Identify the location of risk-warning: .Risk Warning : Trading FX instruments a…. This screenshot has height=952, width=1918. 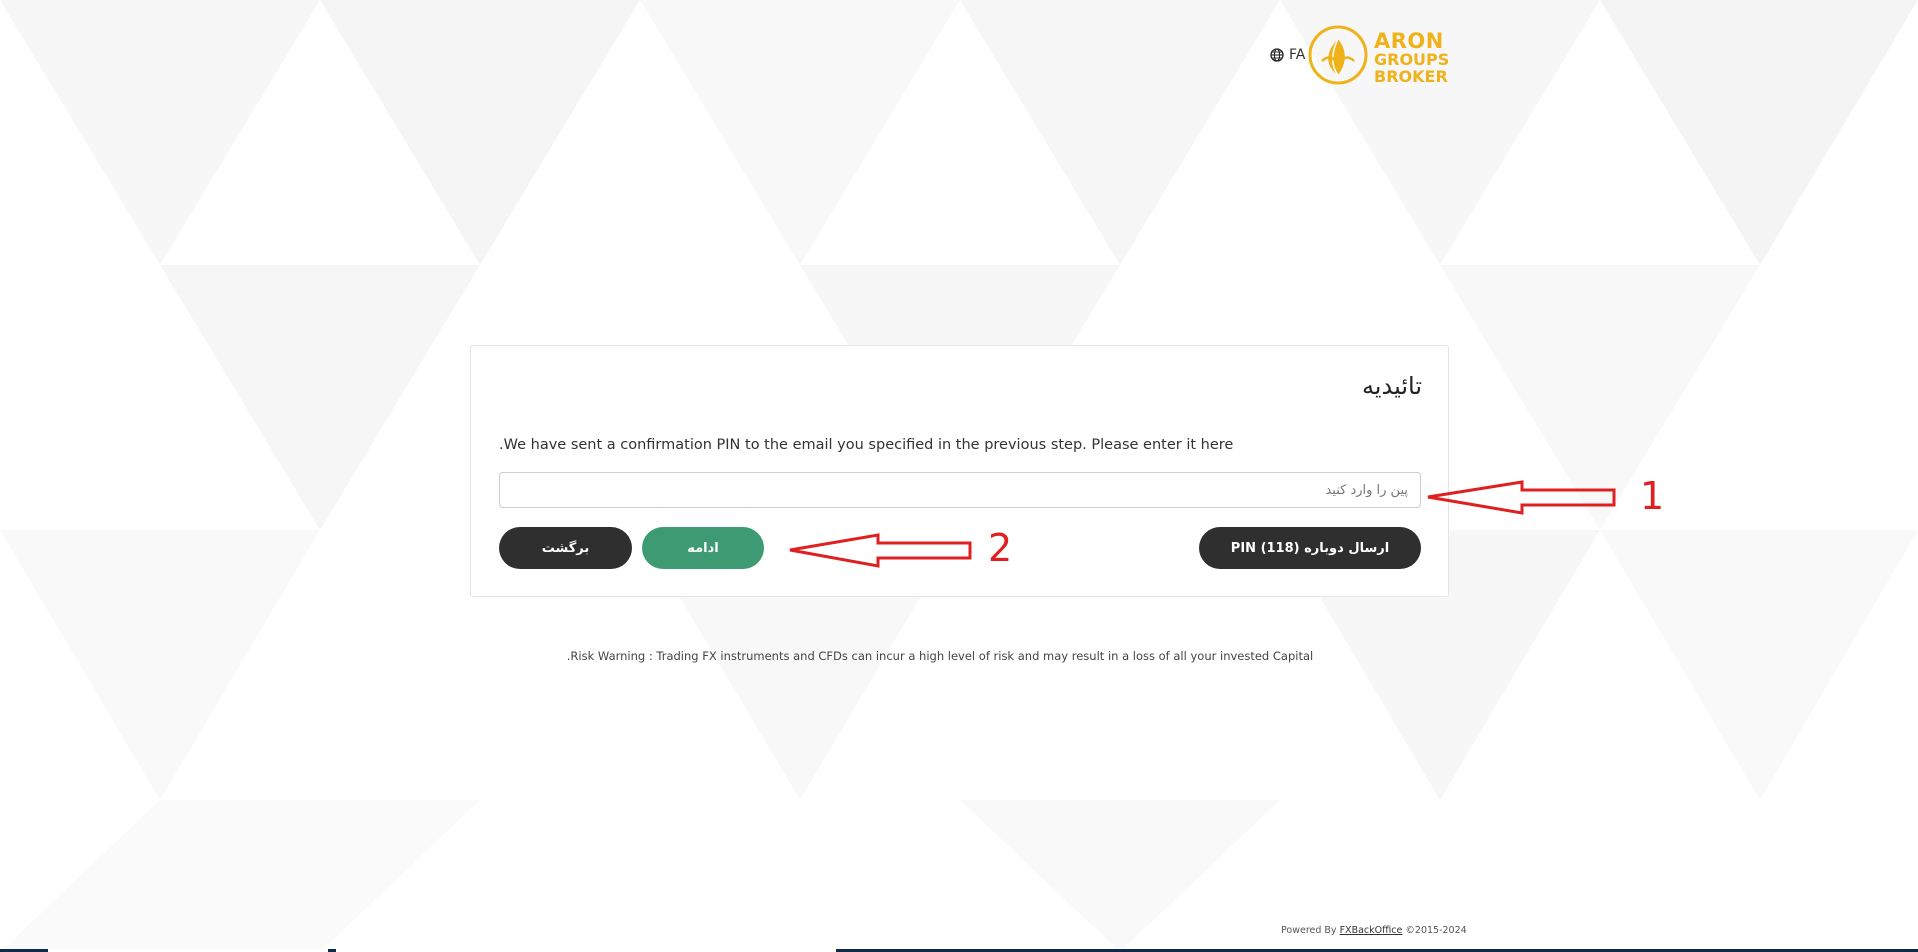
(959, 656).